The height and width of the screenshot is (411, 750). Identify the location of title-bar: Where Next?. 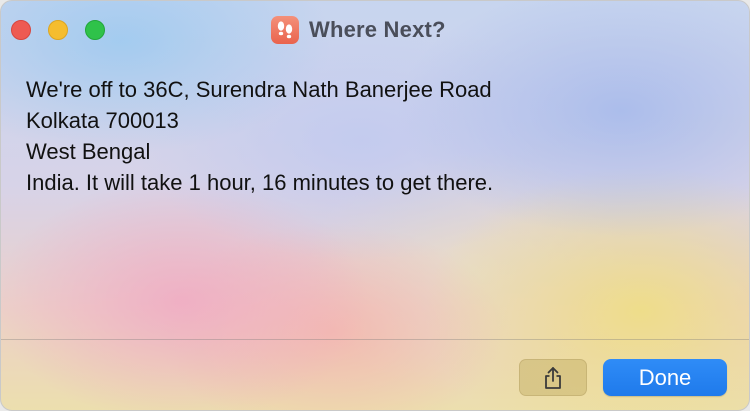
(375, 29).